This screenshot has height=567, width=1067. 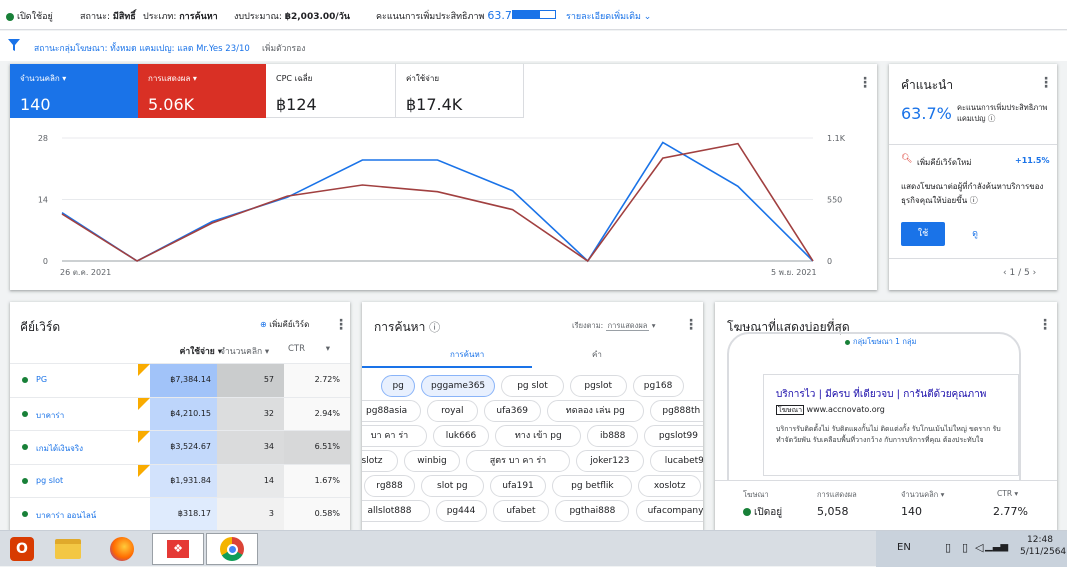 I want to click on chevron-left-icon: ‹, so click(x=1005, y=273).